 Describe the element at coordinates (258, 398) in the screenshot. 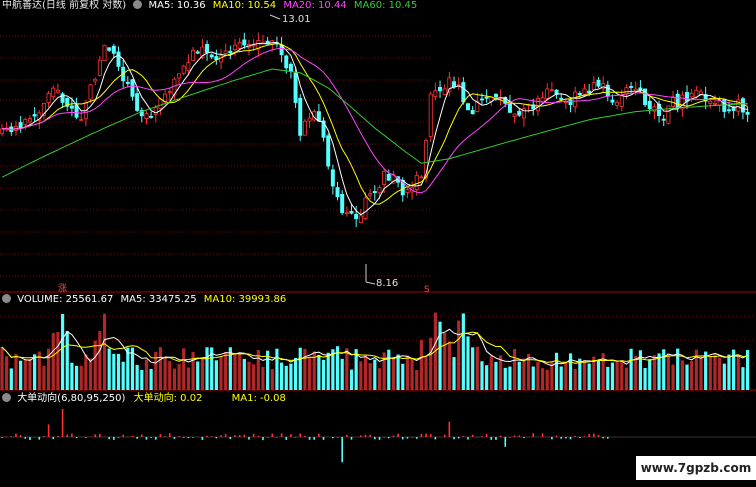

I see `indicator-ma1: MA1: -0.08` at that location.